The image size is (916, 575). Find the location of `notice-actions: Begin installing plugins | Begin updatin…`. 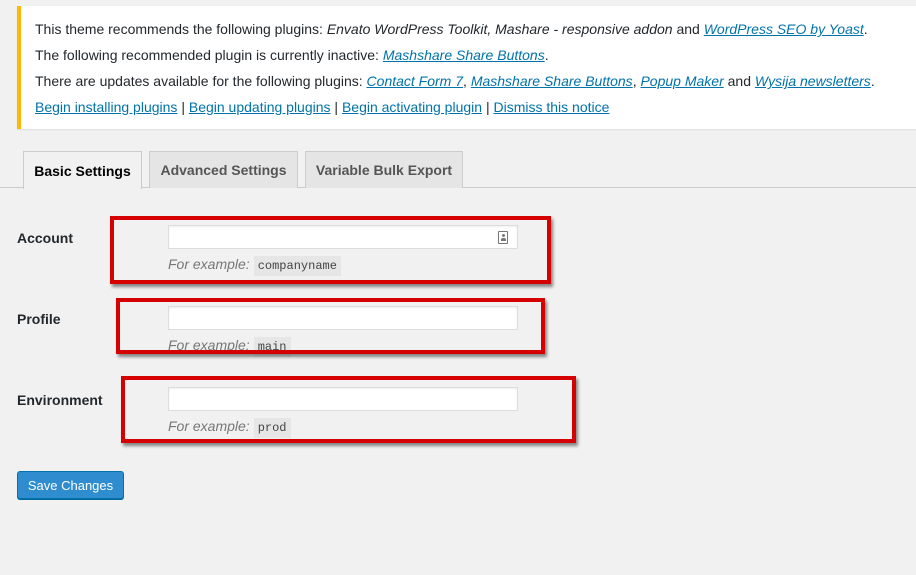

notice-actions: Begin installing plugins | Begin updatin… is located at coordinates (322, 107).